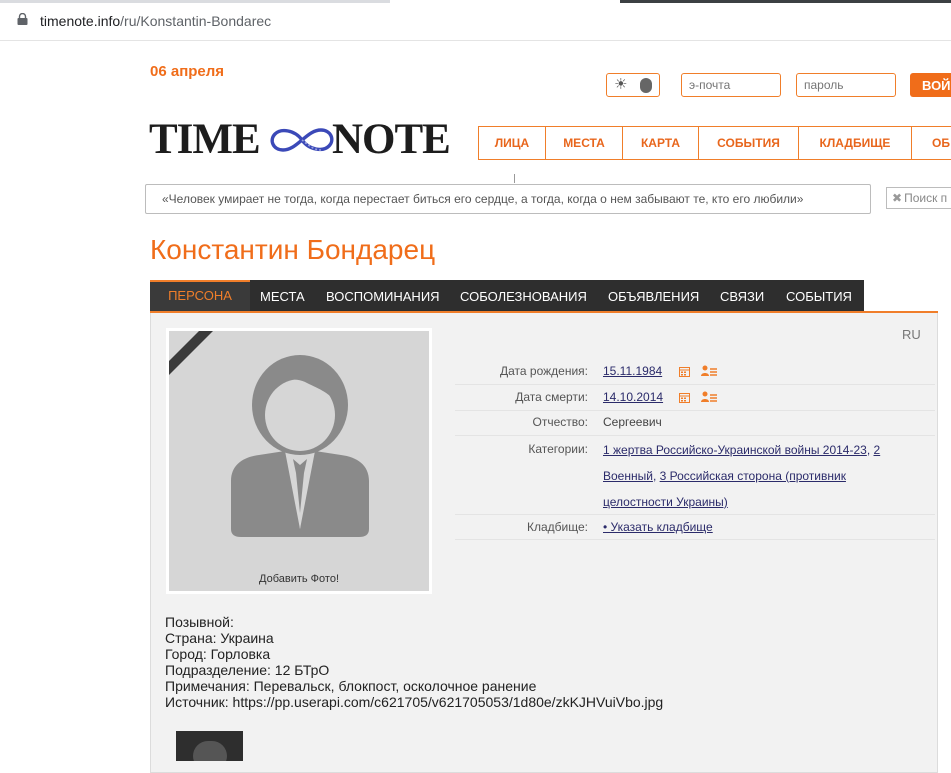 The width and height of the screenshot is (951, 773). Describe the element at coordinates (293, 249) in the screenshot. I see `page-title: Константин Бондарец` at that location.